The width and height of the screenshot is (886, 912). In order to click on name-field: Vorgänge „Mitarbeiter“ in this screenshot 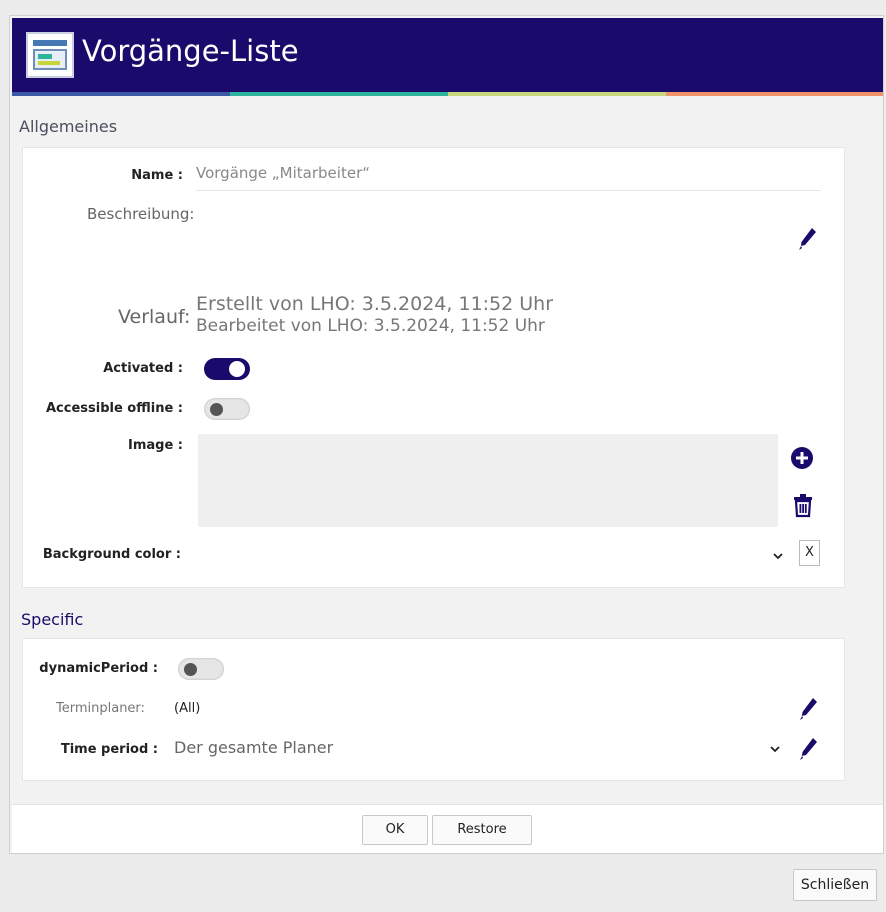, I will do `click(508, 176)`.